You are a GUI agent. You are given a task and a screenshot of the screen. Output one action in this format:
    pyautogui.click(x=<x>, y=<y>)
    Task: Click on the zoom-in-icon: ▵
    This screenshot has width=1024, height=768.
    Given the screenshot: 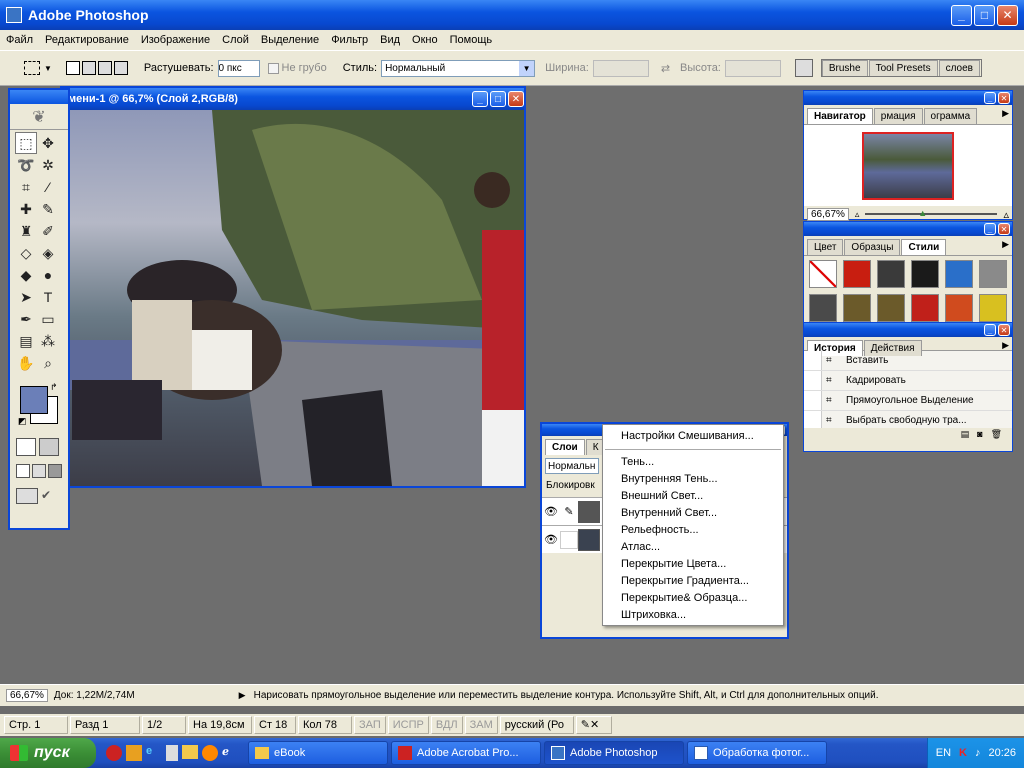 What is the action you would take?
    pyautogui.click(x=1006, y=214)
    